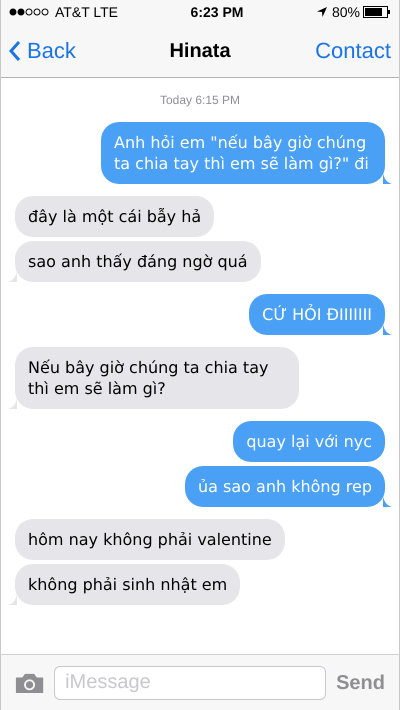 The height and width of the screenshot is (710, 400). I want to click on sent-message-bubble: ủa sao anh không rep, so click(284, 486).